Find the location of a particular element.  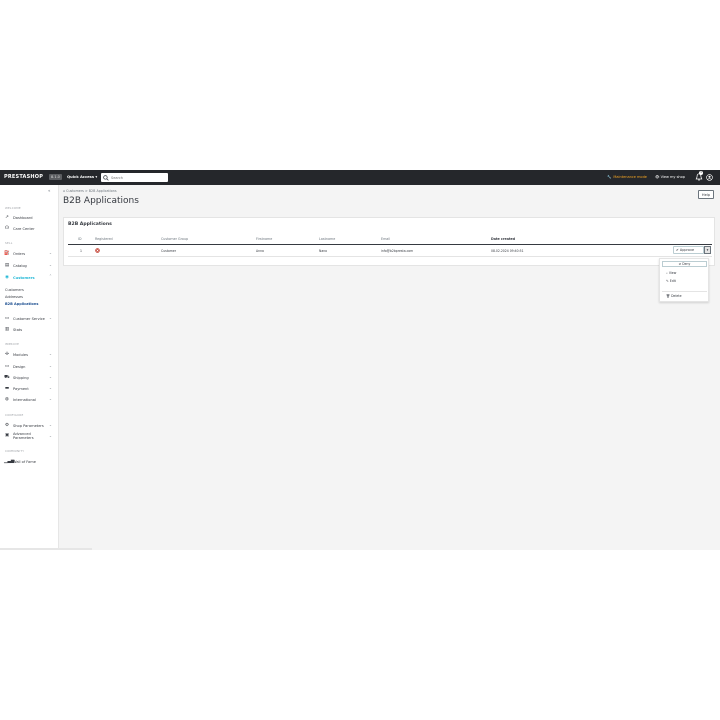

sidebar-item-dashboard: ↗ Dashboard is located at coordinates (18, 218).